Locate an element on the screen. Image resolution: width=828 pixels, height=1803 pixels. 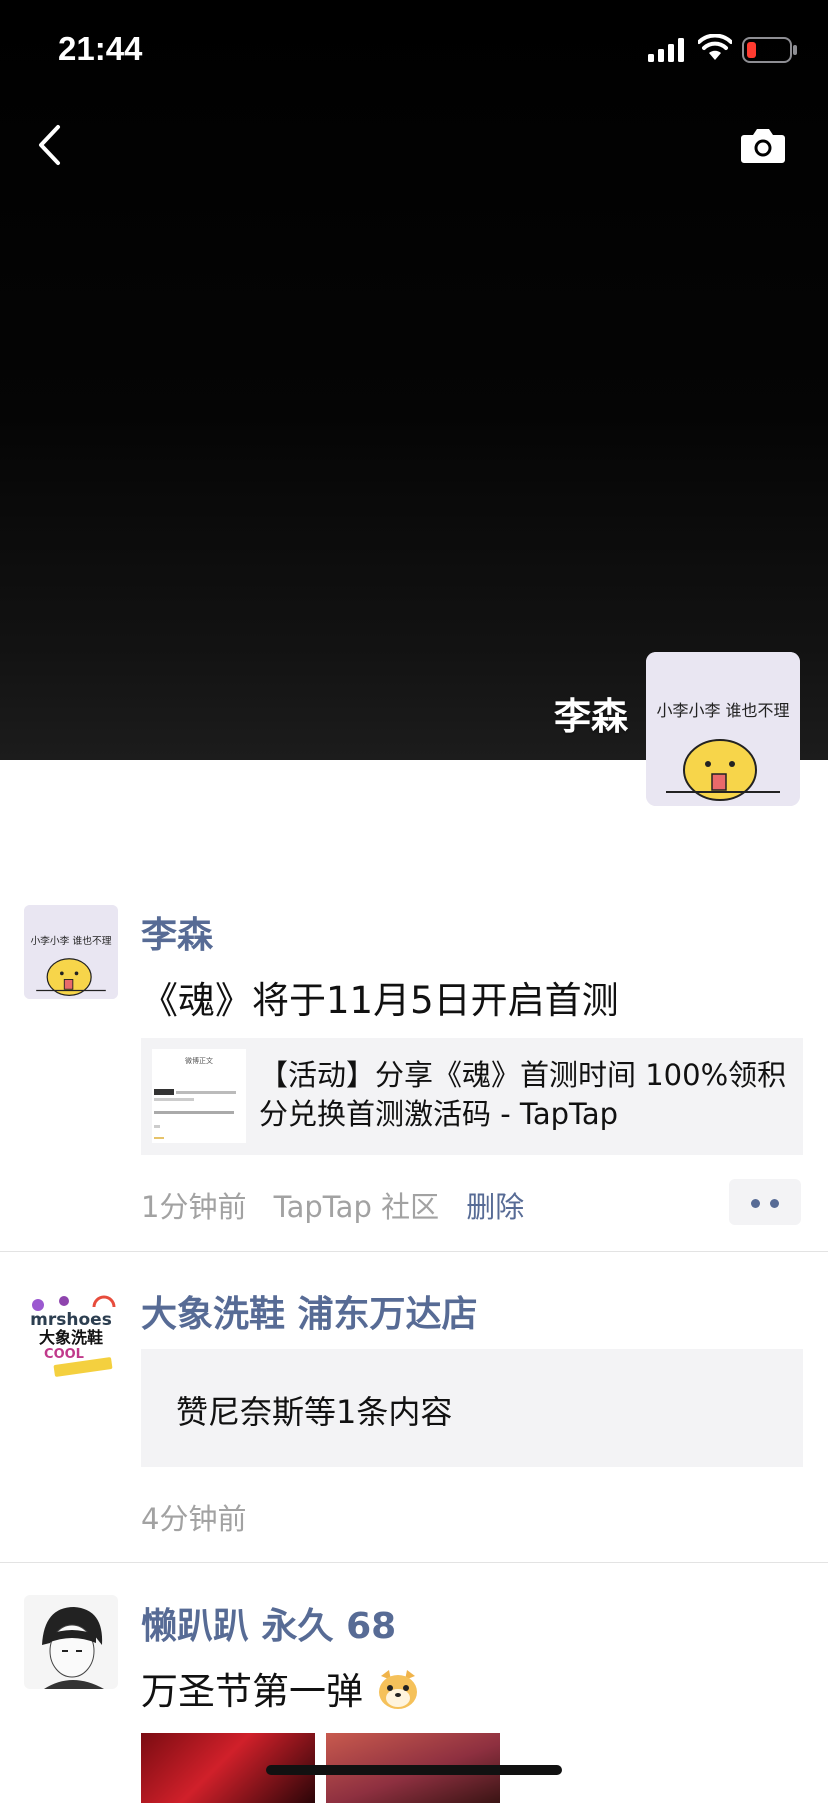
post-text: 《魂》将于11月5日开启首测 is located at coordinates (380, 1000).